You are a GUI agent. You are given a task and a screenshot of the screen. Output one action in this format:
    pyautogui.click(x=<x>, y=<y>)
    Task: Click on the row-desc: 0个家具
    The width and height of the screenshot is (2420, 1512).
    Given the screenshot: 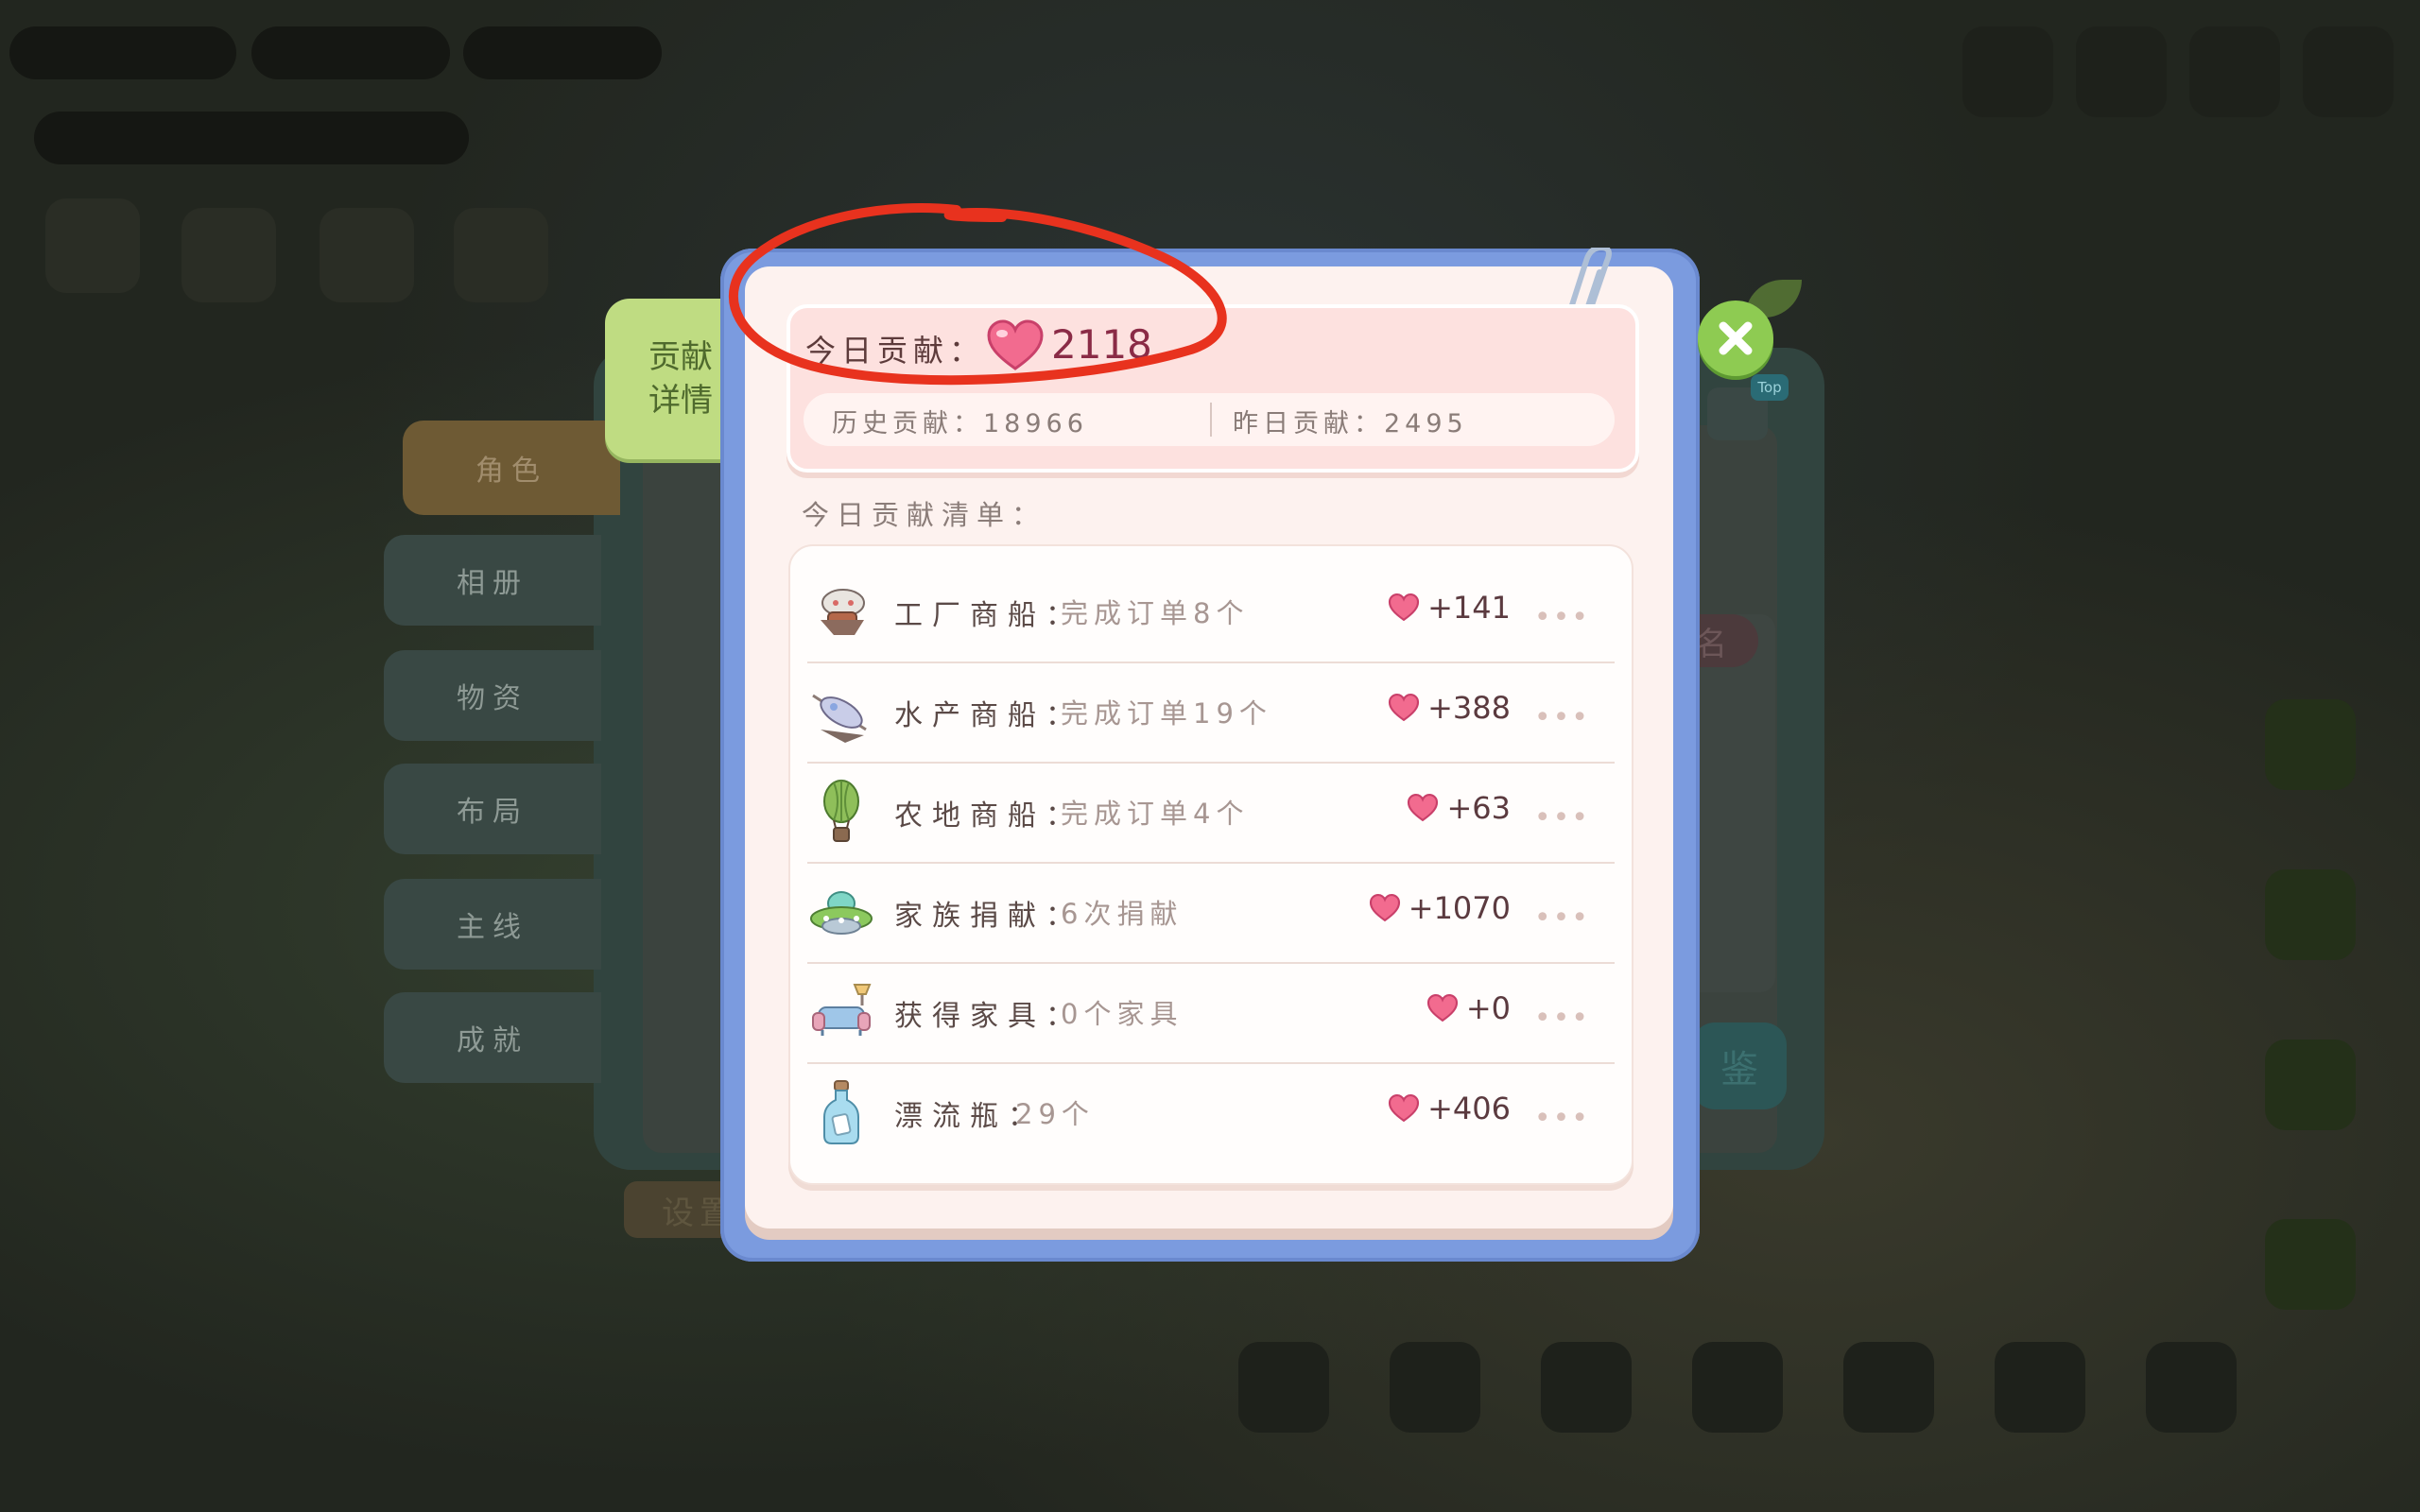 What is the action you would take?
    pyautogui.click(x=1122, y=1014)
    